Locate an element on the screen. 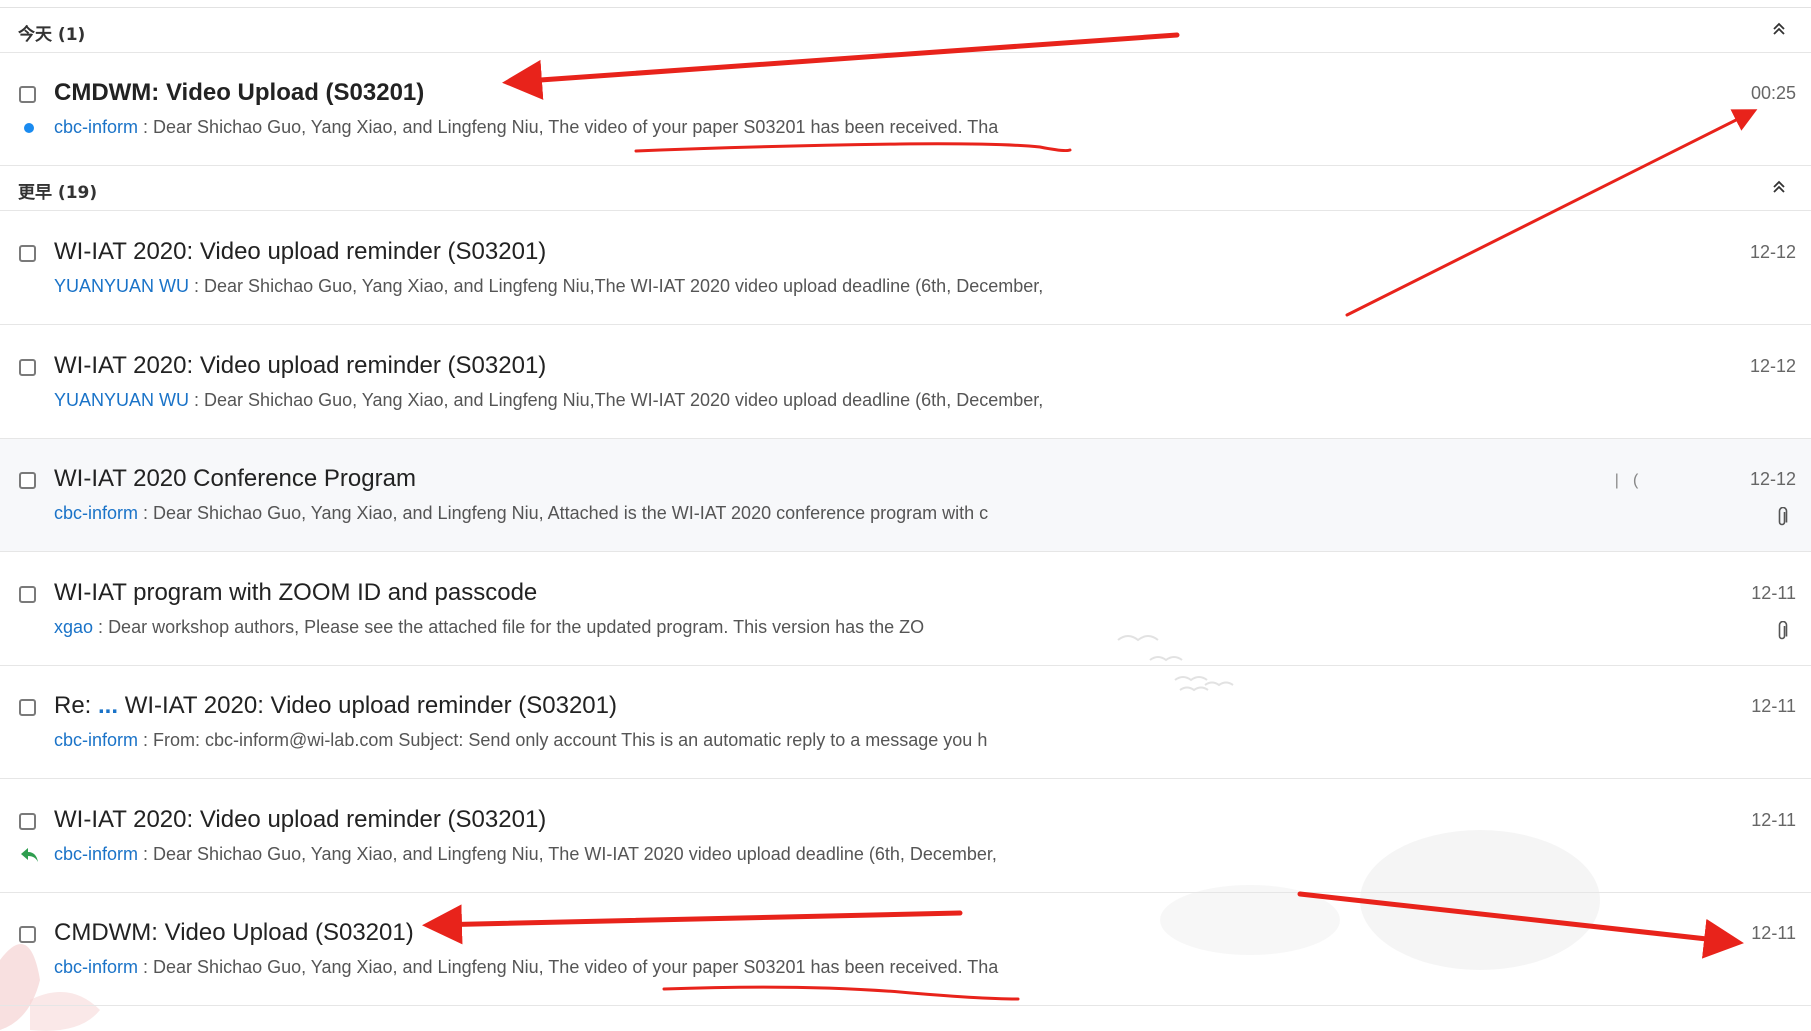 This screenshot has height=1031, width=1811. mail-subject: WI-IAT program with ZOOM ID and passcode is located at coordinates (296, 592).